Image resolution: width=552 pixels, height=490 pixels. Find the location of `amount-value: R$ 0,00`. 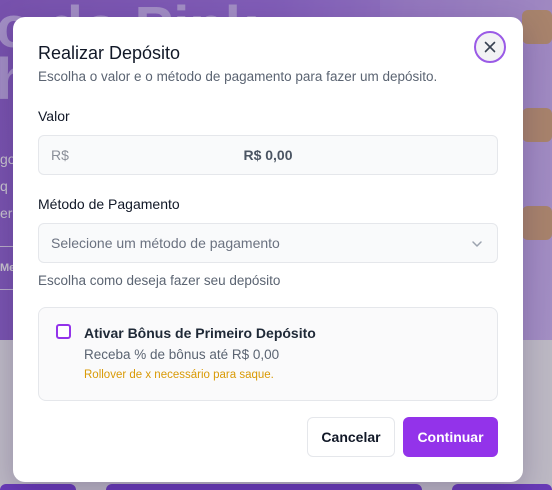

amount-value: R$ 0,00 is located at coordinates (268, 155).